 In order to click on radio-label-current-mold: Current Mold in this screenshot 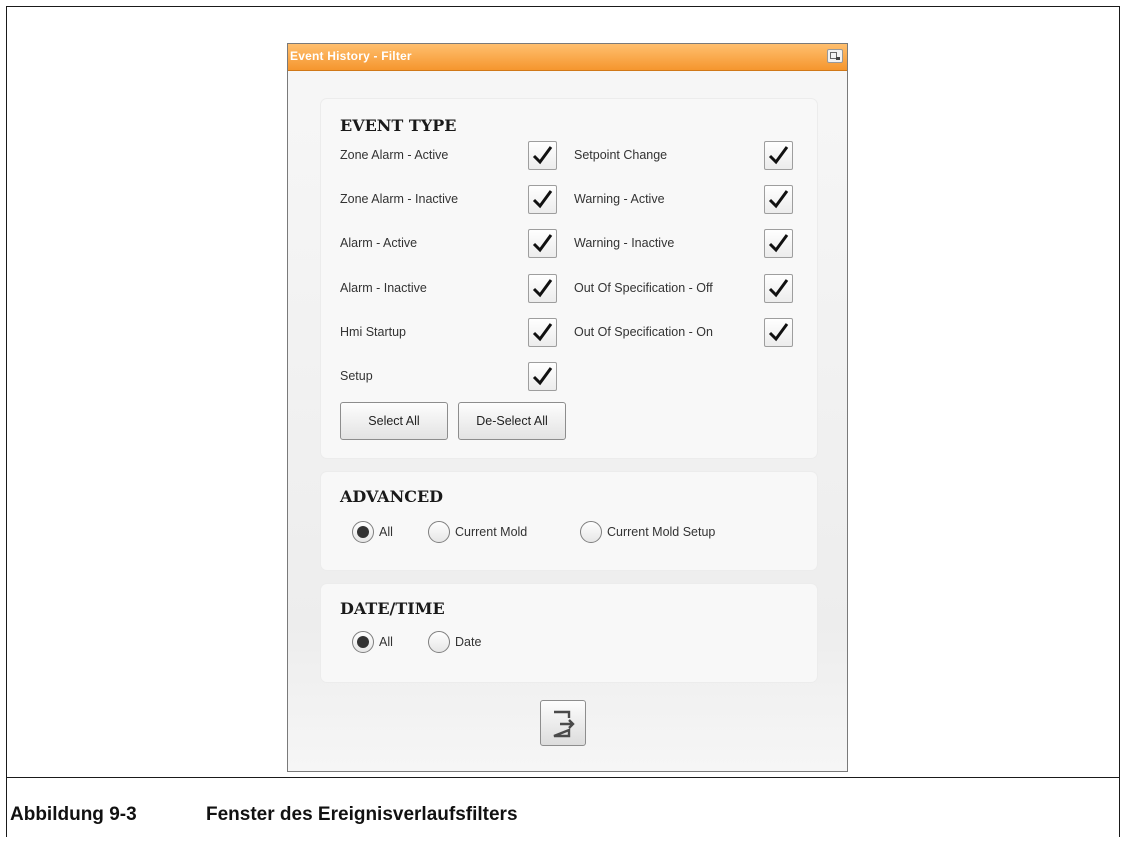, I will do `click(491, 532)`.